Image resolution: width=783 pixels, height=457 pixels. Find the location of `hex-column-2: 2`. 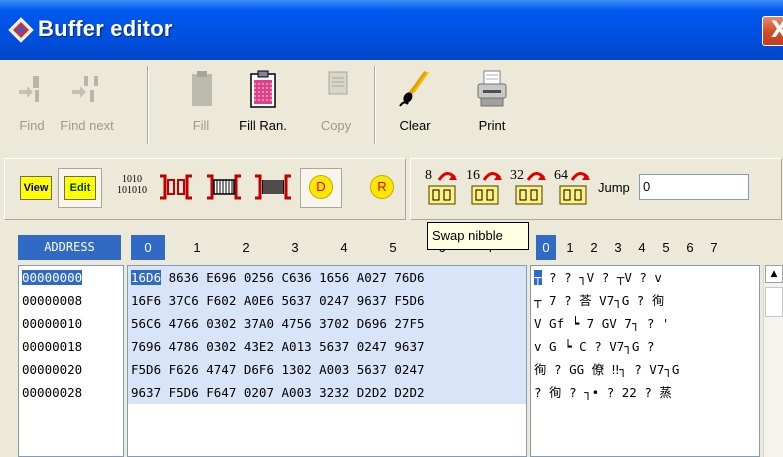

hex-column-2: 2 is located at coordinates (246, 247).